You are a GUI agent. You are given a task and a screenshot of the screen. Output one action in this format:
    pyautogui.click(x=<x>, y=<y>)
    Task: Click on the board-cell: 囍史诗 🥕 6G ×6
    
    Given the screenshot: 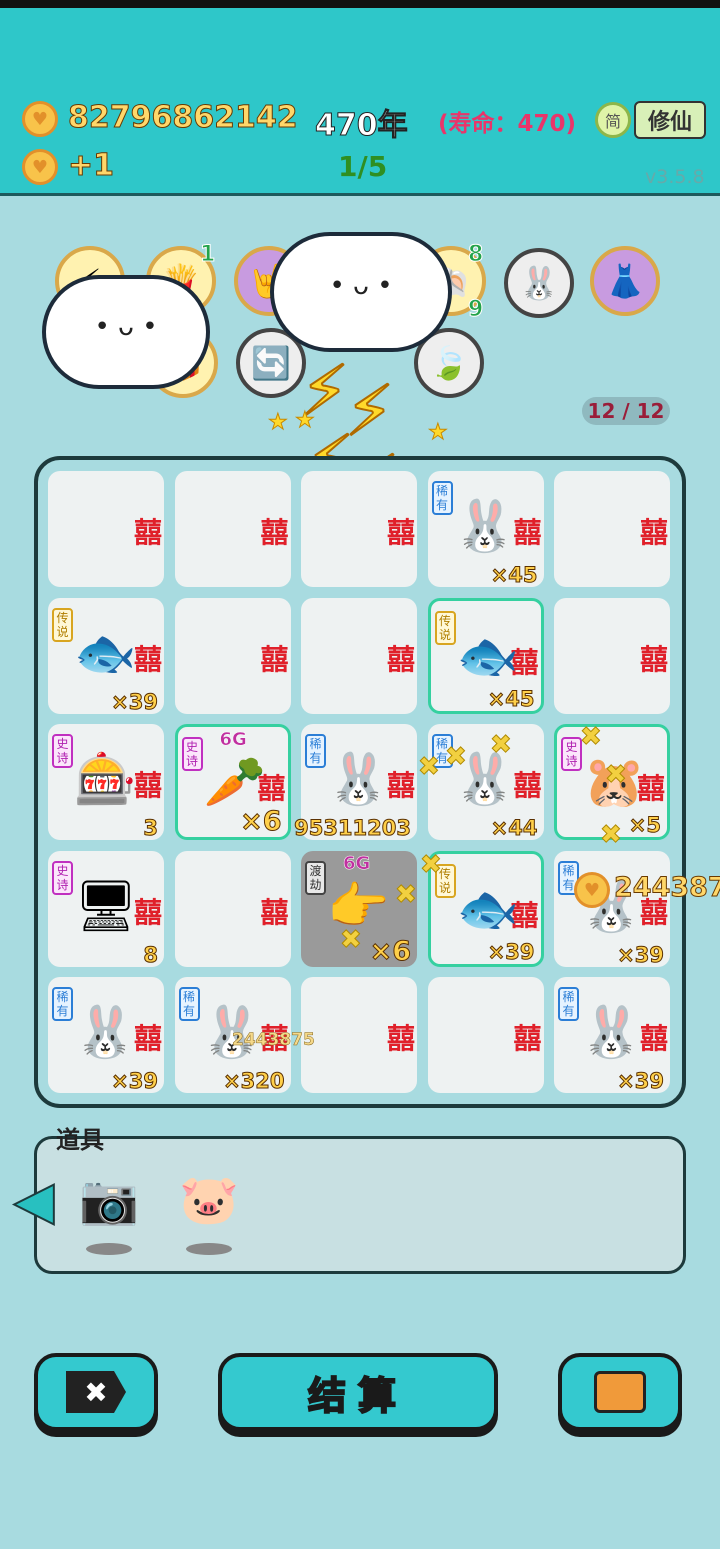 What is the action you would take?
    pyautogui.click(x=232, y=782)
    